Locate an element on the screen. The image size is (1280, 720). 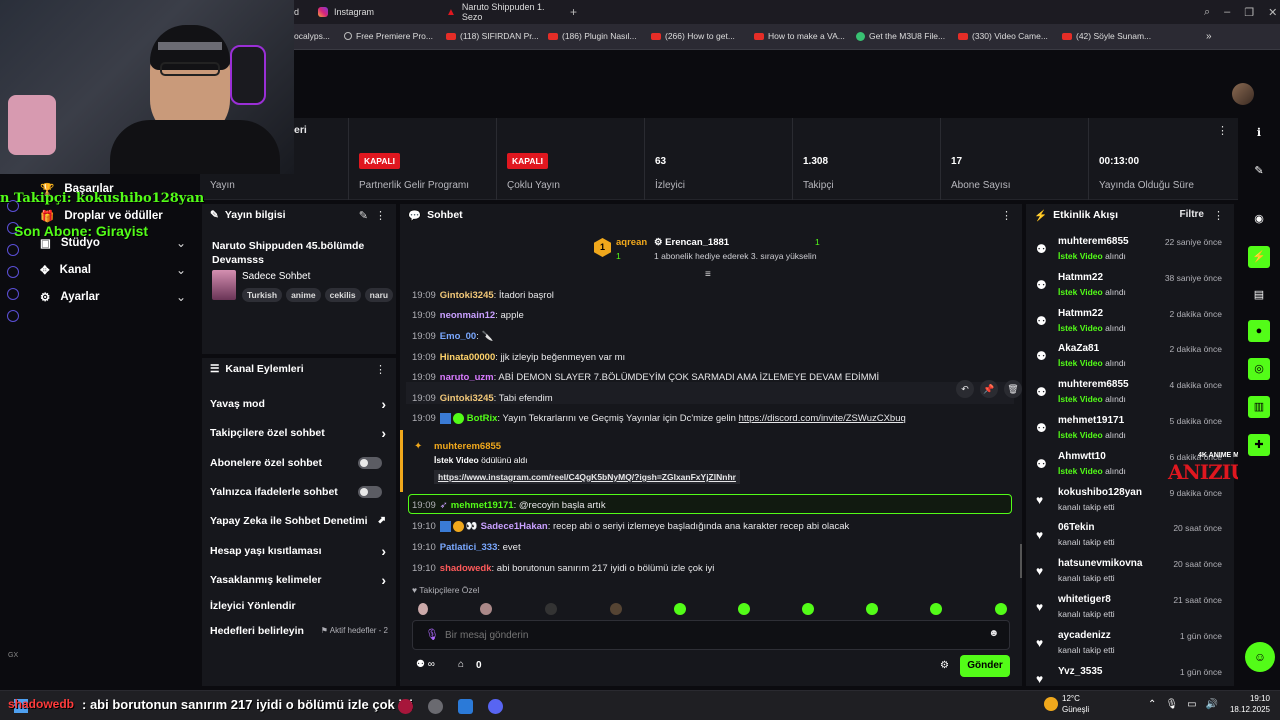
activity-item: ⚉ Hatmm22 İstek Video alındı 2 dakika önce is located at coordinates (1130, 326).